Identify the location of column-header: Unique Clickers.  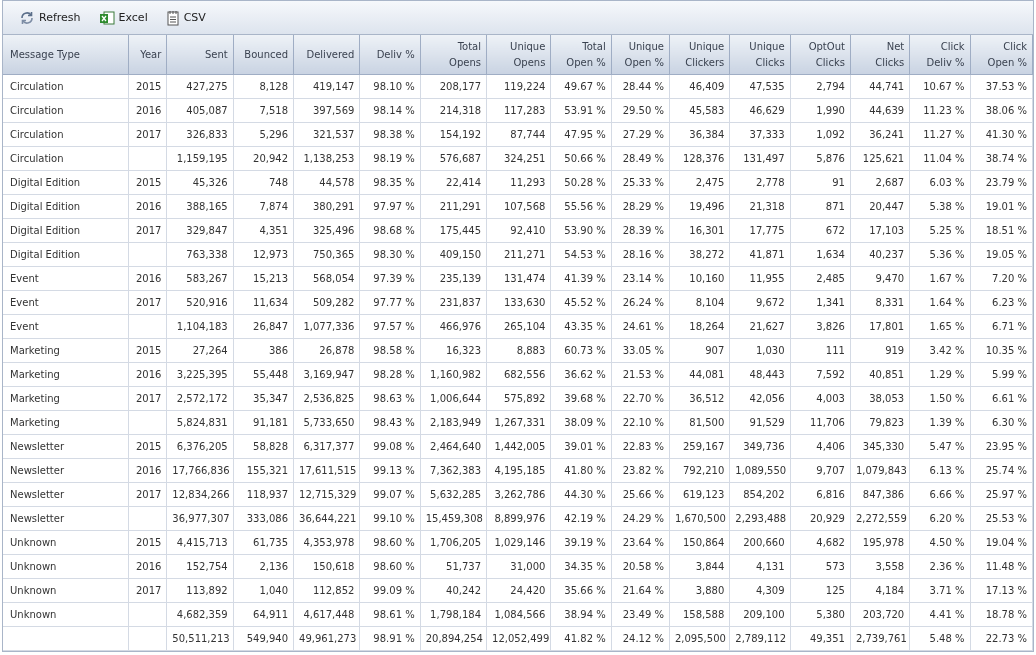
(699, 55).